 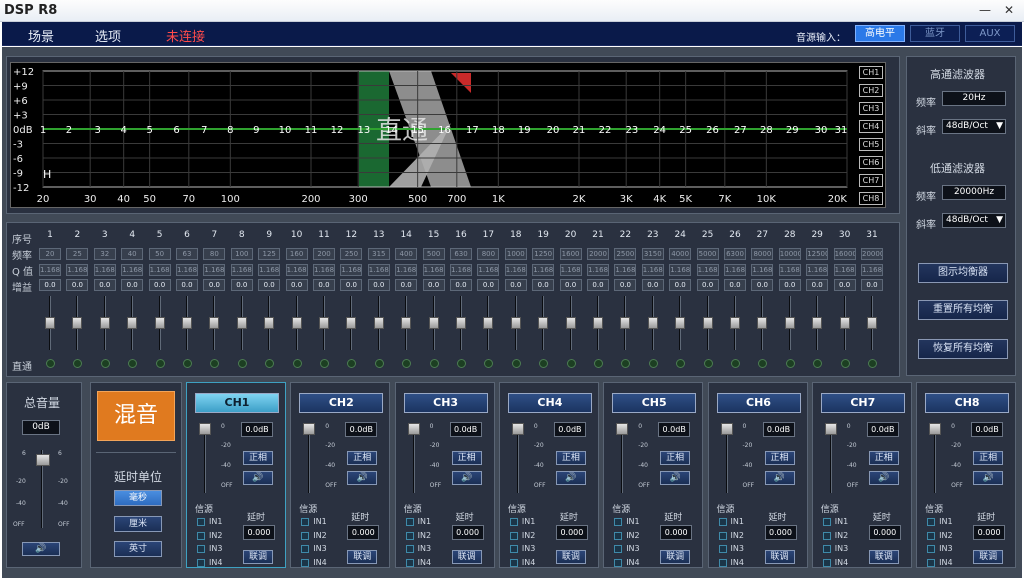 I want to click on low-pass-slope-select: 48dB/Oct ▼, so click(x=974, y=220).